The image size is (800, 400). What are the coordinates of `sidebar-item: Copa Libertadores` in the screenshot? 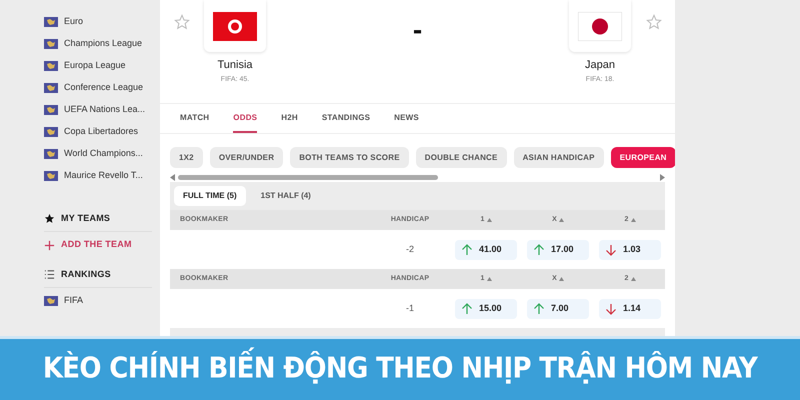 It's located at (101, 132).